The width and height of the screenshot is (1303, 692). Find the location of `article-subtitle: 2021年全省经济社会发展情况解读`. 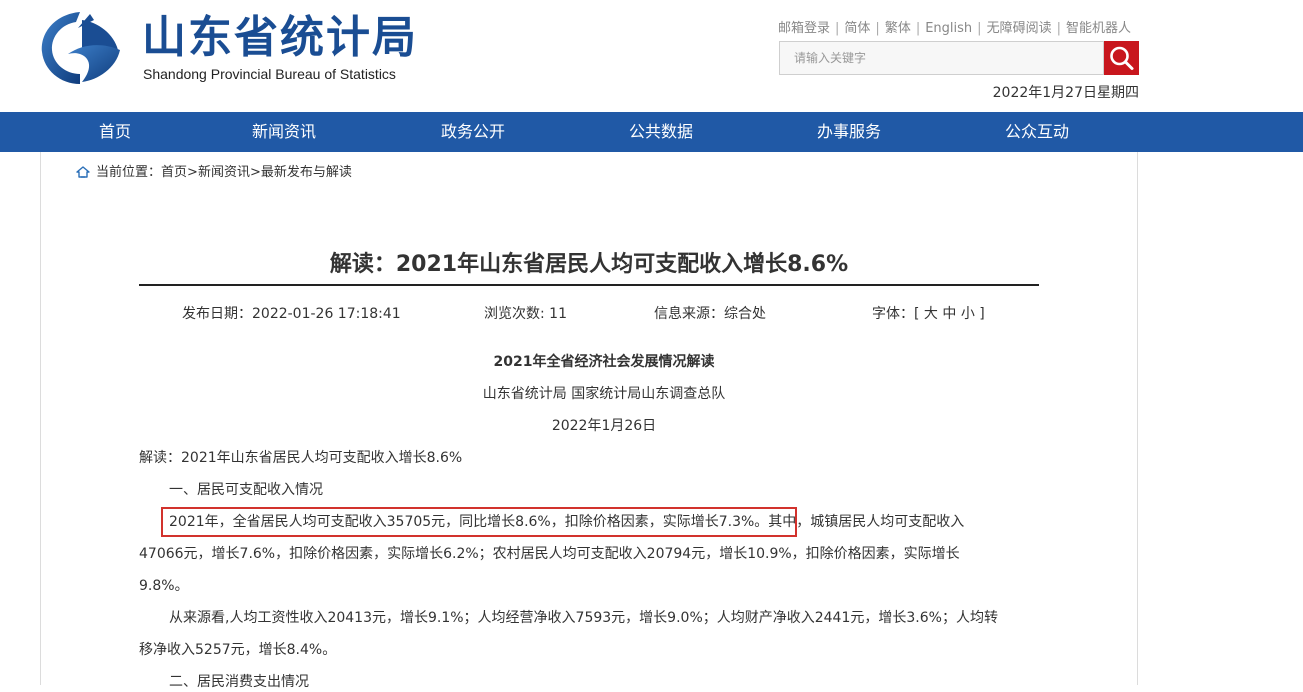

article-subtitle: 2021年全省经济社会发展情况解读 is located at coordinates (604, 362).